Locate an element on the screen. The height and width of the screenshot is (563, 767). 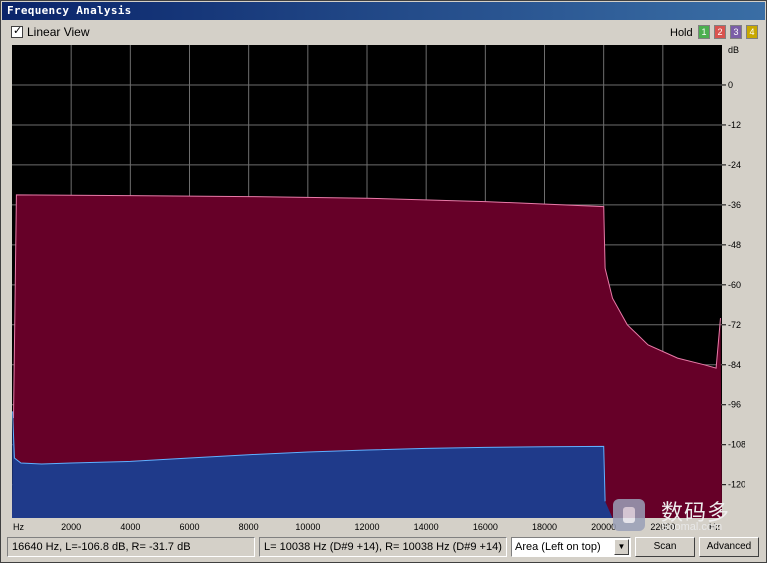
checkmark-icon: ✓ is located at coordinates (18, 30).